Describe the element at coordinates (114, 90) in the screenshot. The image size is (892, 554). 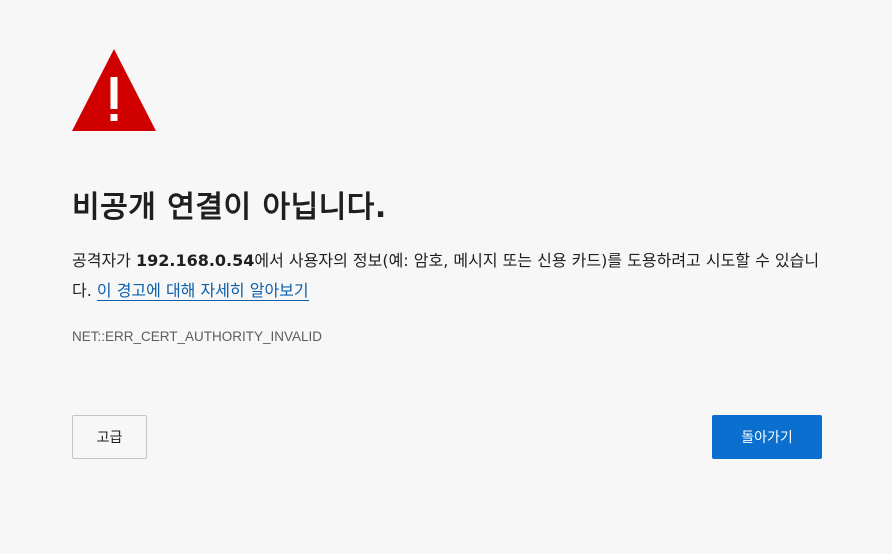
I see `warning-triangle-icon` at that location.